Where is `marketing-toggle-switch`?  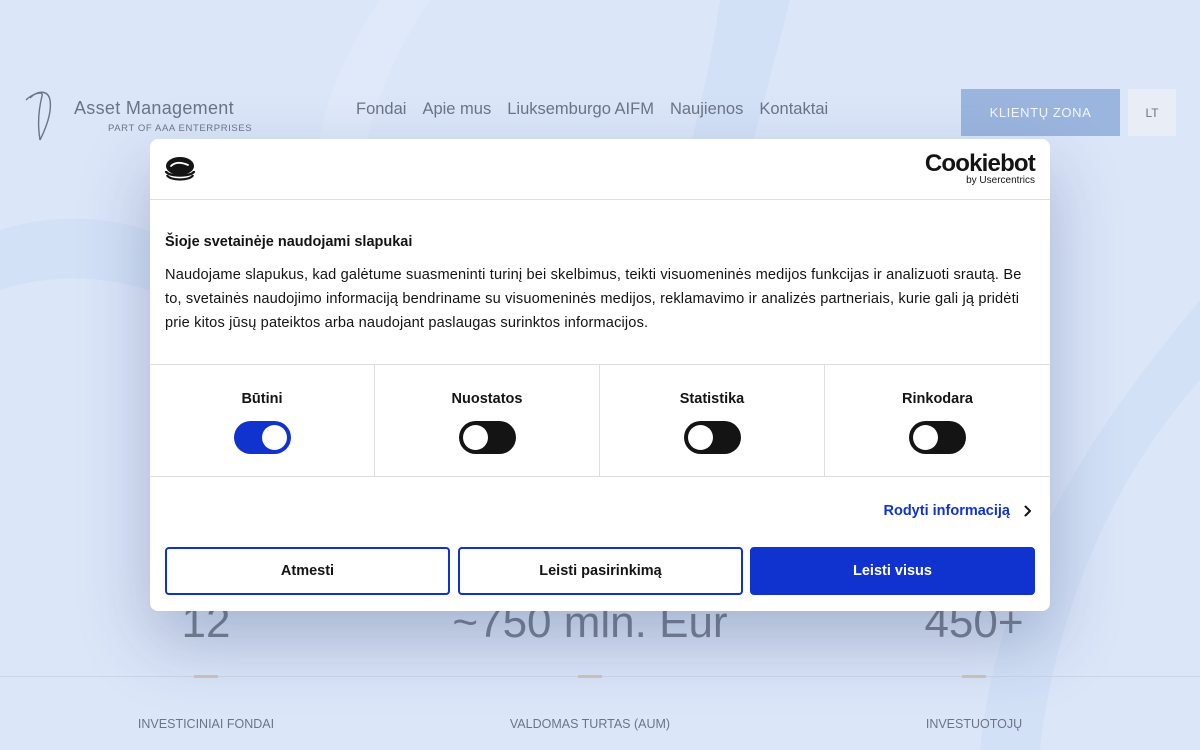
marketing-toggle-switch is located at coordinates (937, 437).